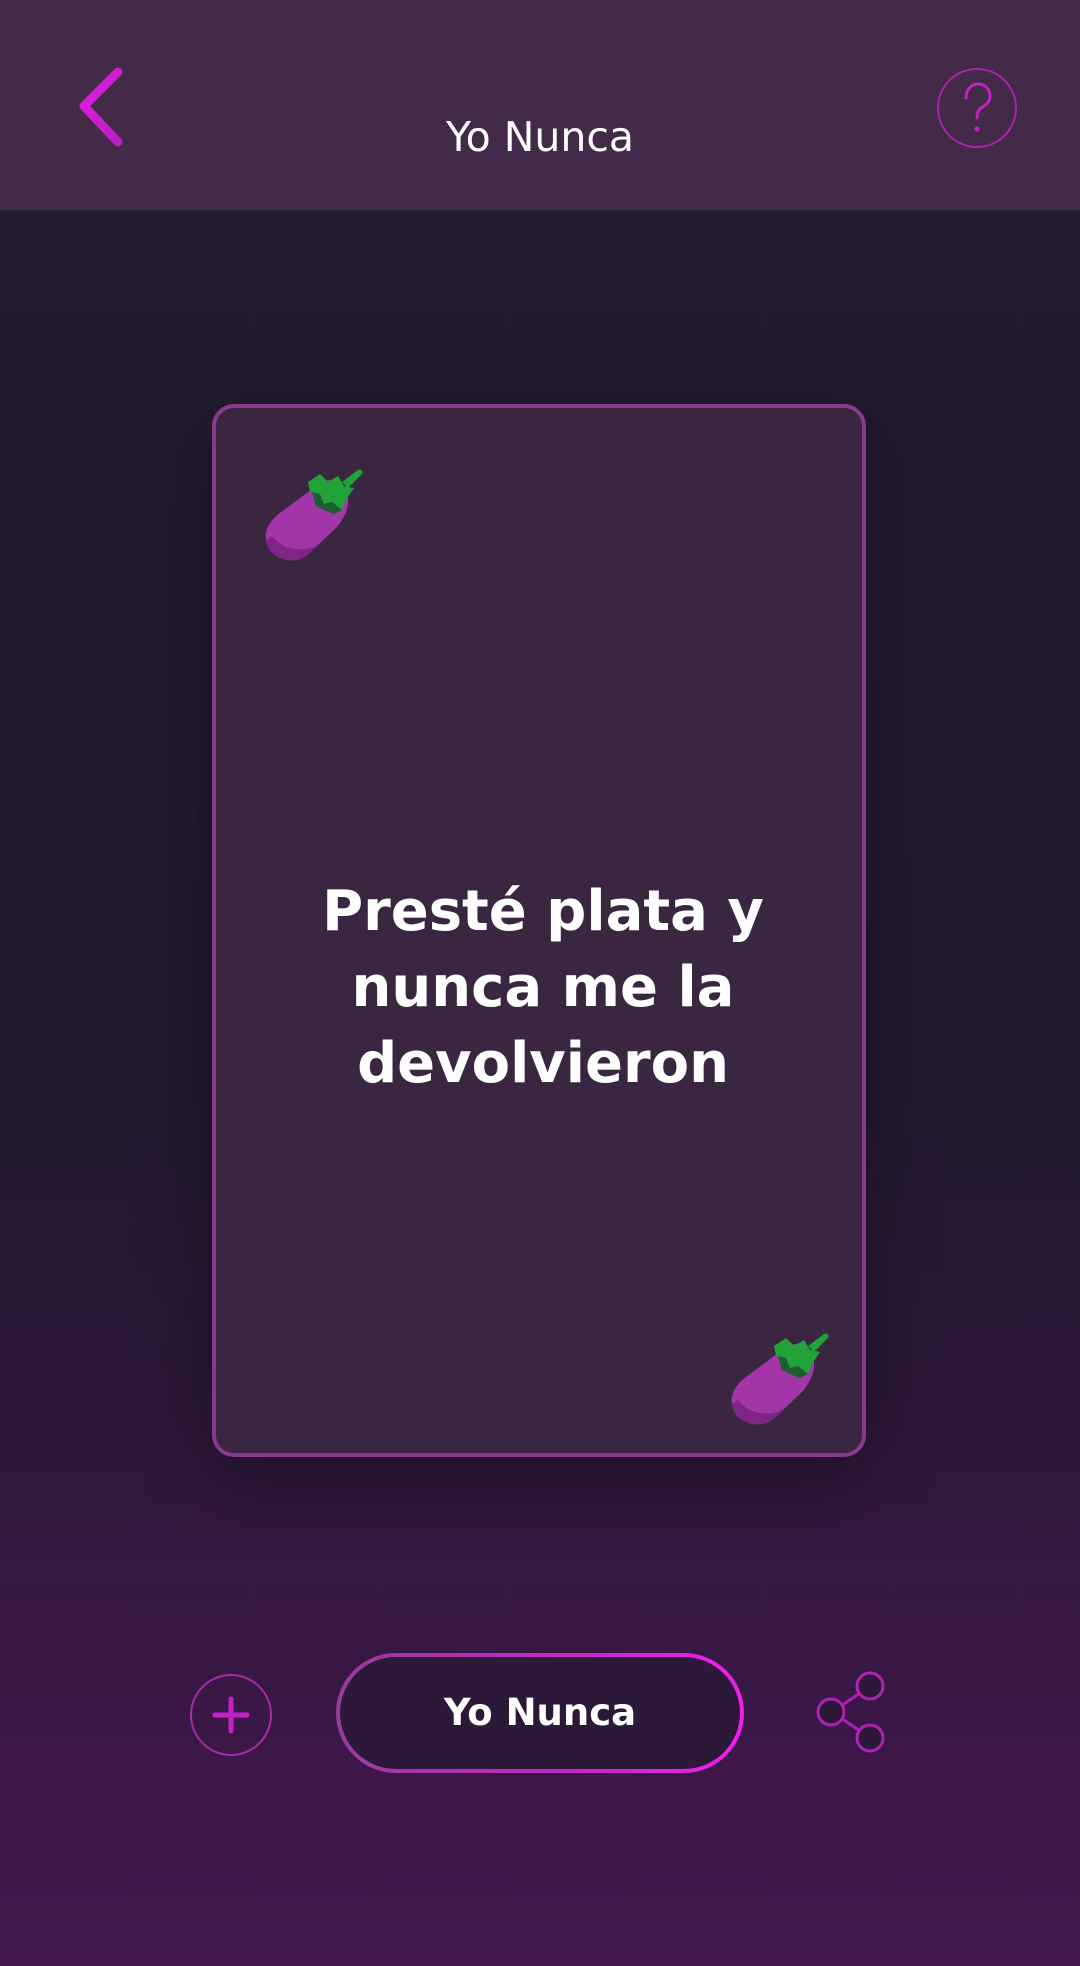 This screenshot has height=1966, width=1080. I want to click on share-button, so click(850, 1711).